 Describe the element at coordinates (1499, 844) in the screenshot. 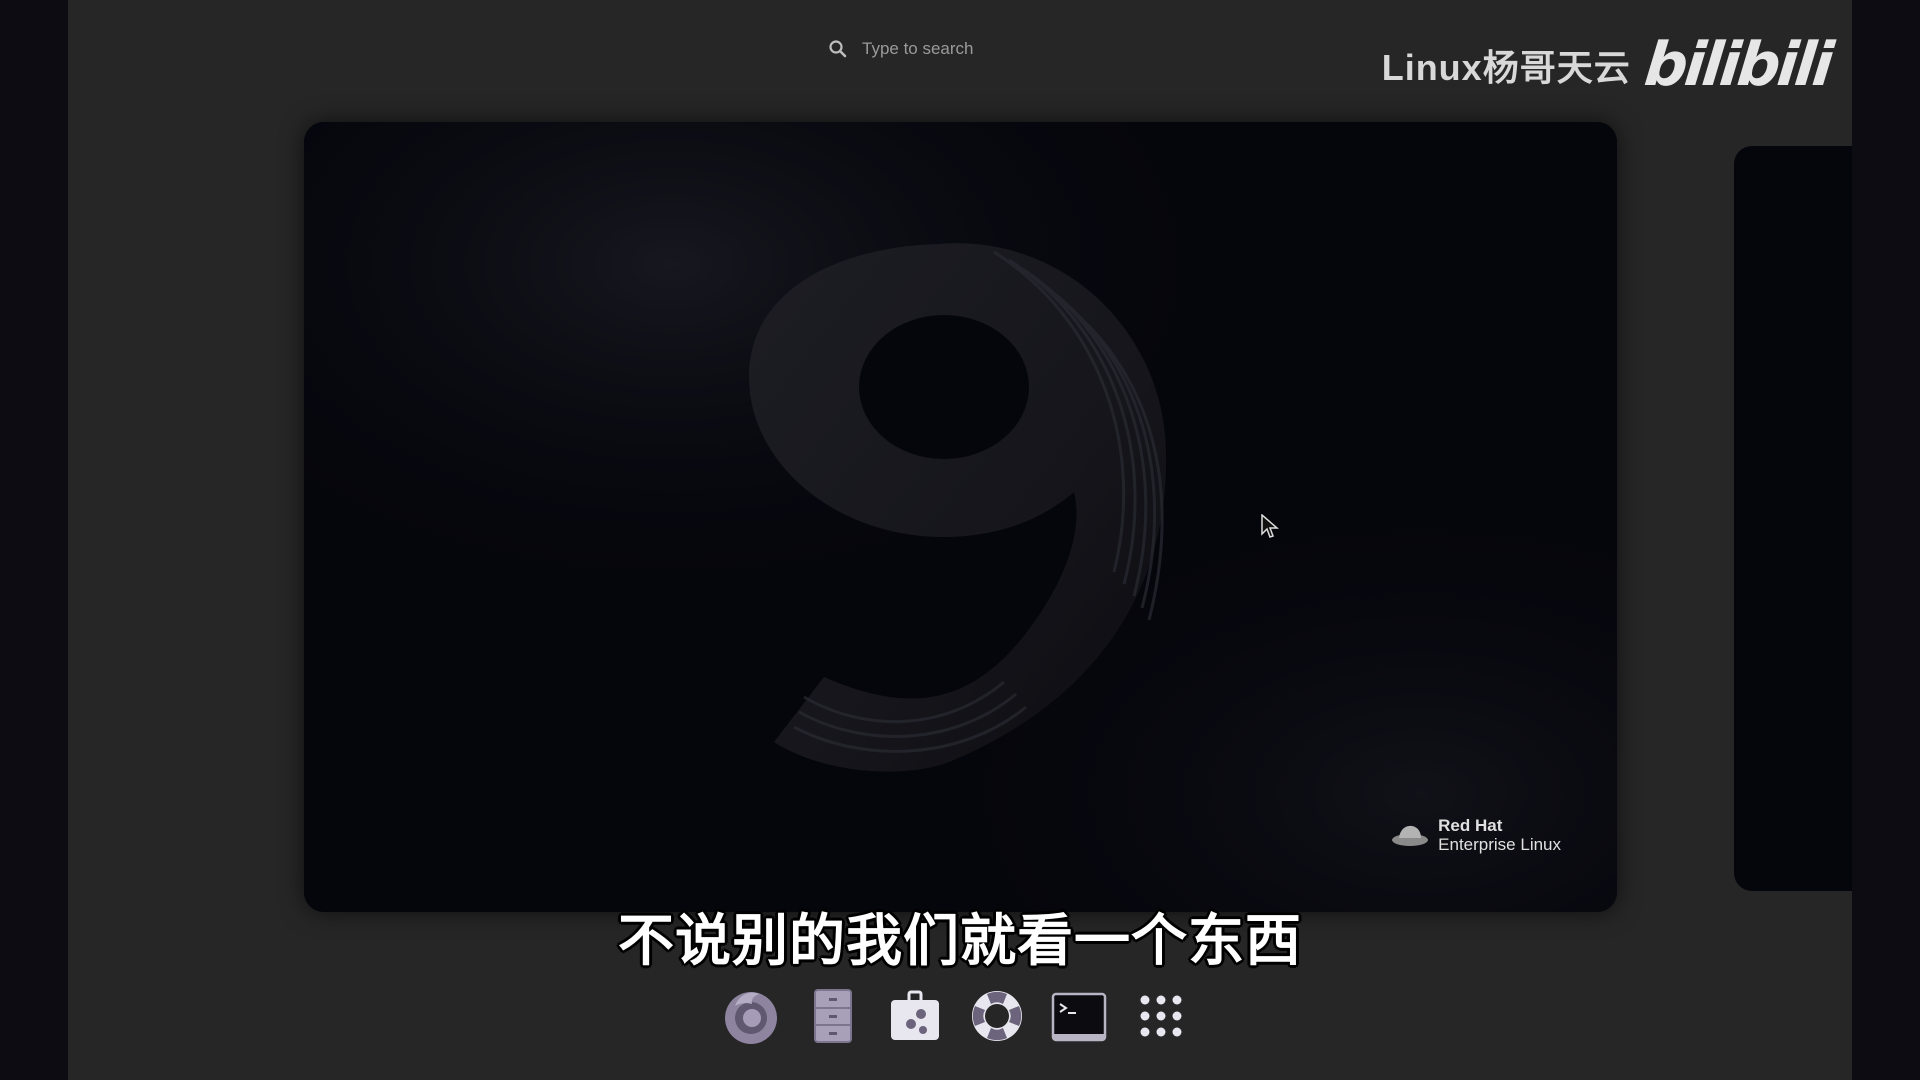

I see `redhat-subtitle: Enterprise Linux` at that location.